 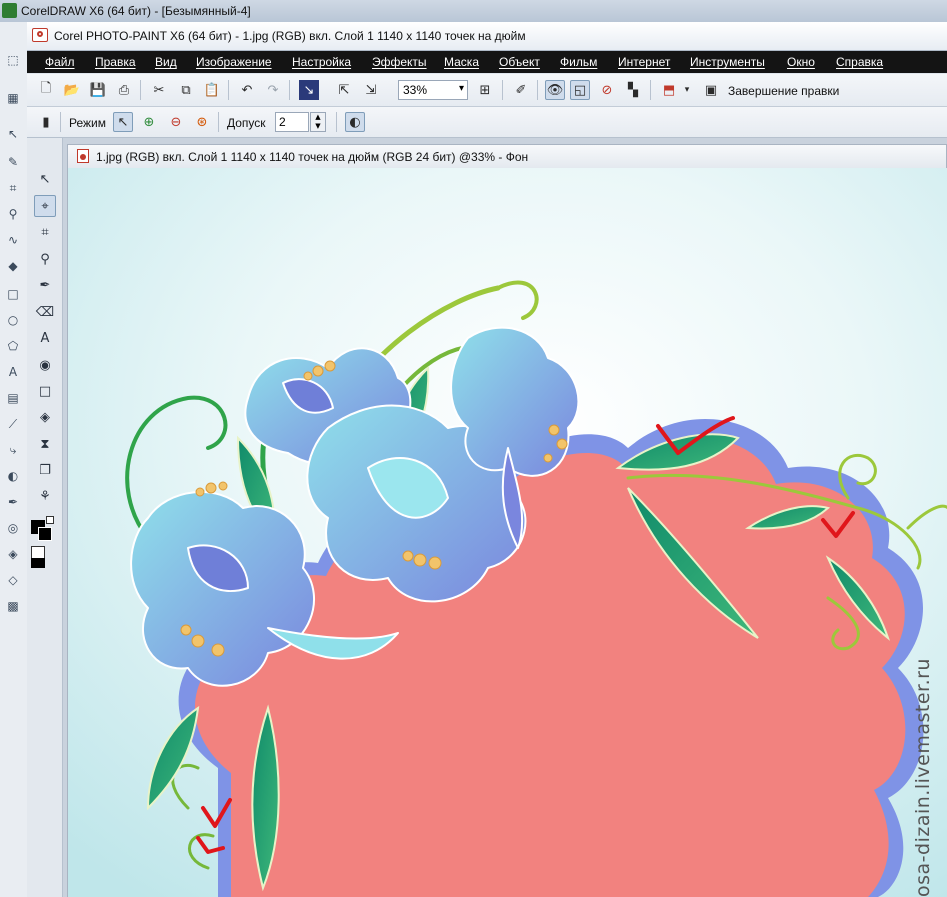 What do you see at coordinates (13, 320) in the screenshot?
I see `outer-ellipse-tool-icon: ○` at bounding box center [13, 320].